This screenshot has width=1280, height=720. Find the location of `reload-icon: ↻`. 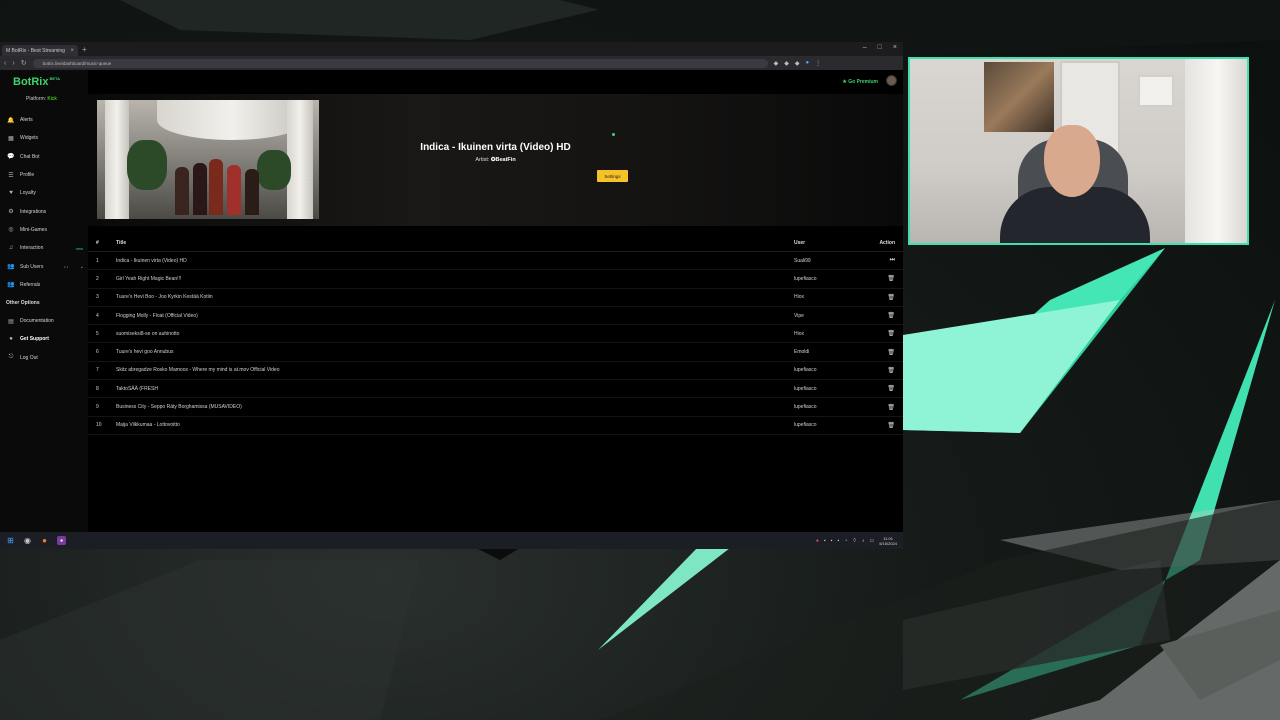

reload-icon: ↻ is located at coordinates (24, 63).